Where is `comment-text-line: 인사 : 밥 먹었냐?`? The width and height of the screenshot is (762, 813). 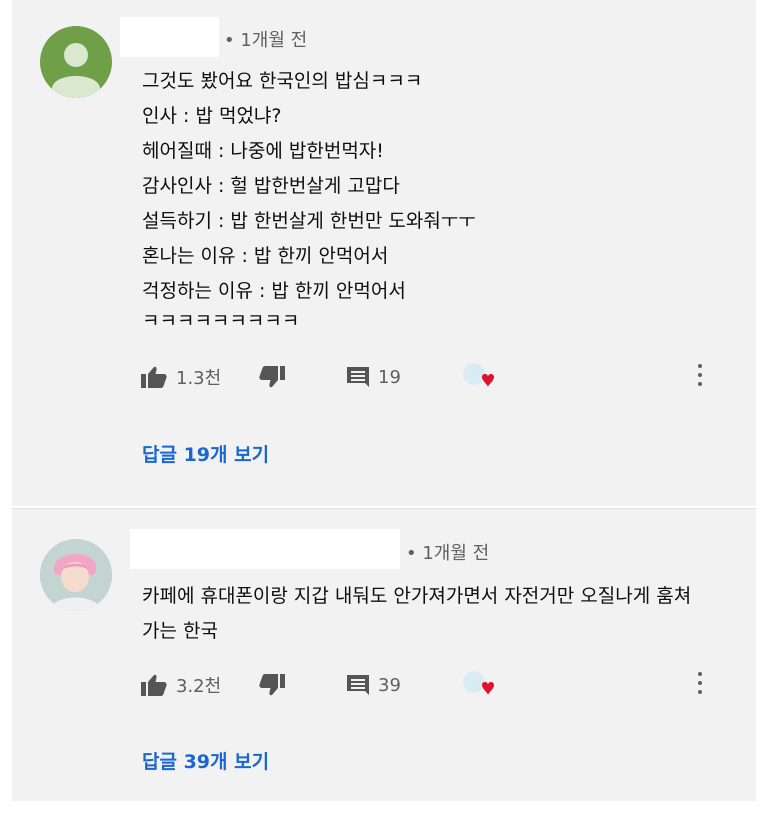 comment-text-line: 인사 : 밥 먹었냐? is located at coordinates (212, 116).